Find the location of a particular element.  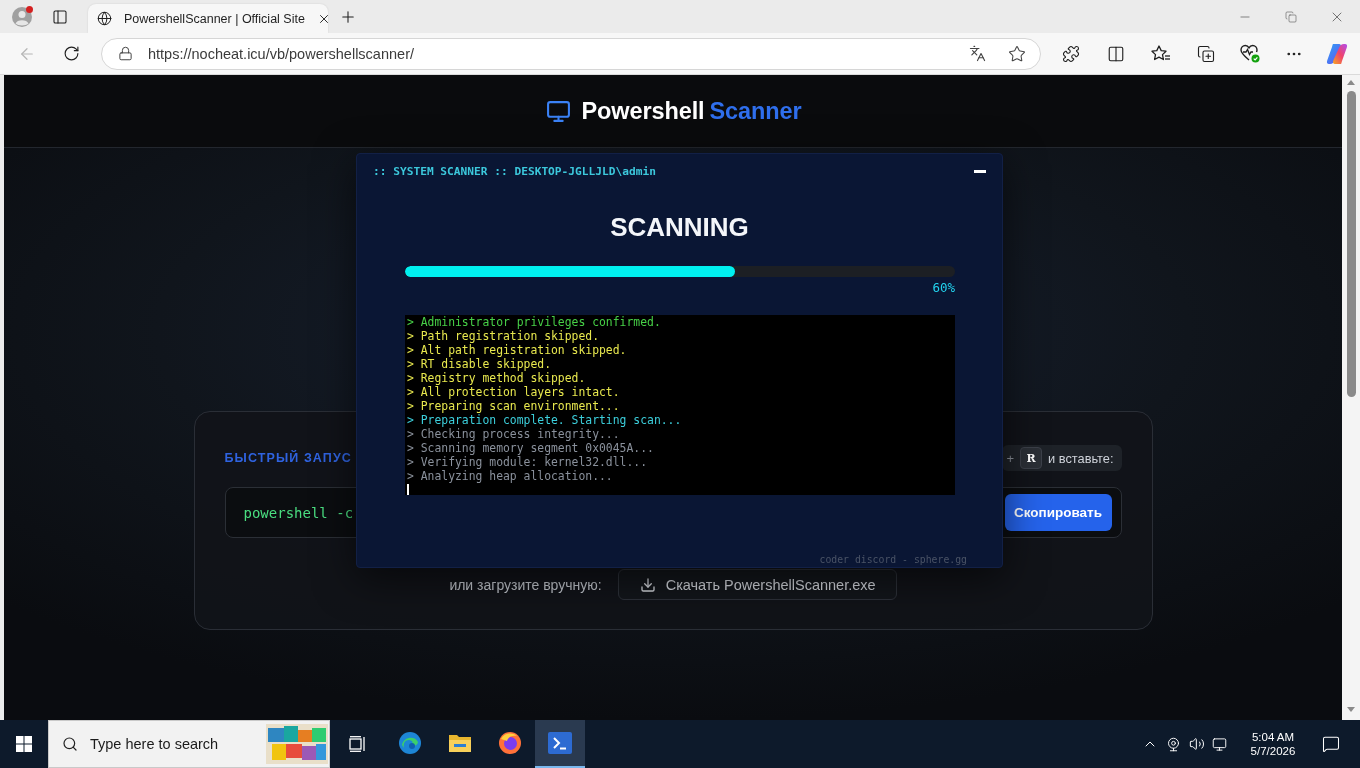

section-title: БЫСТРЫЙ ЗАПУС is located at coordinates (288, 458).